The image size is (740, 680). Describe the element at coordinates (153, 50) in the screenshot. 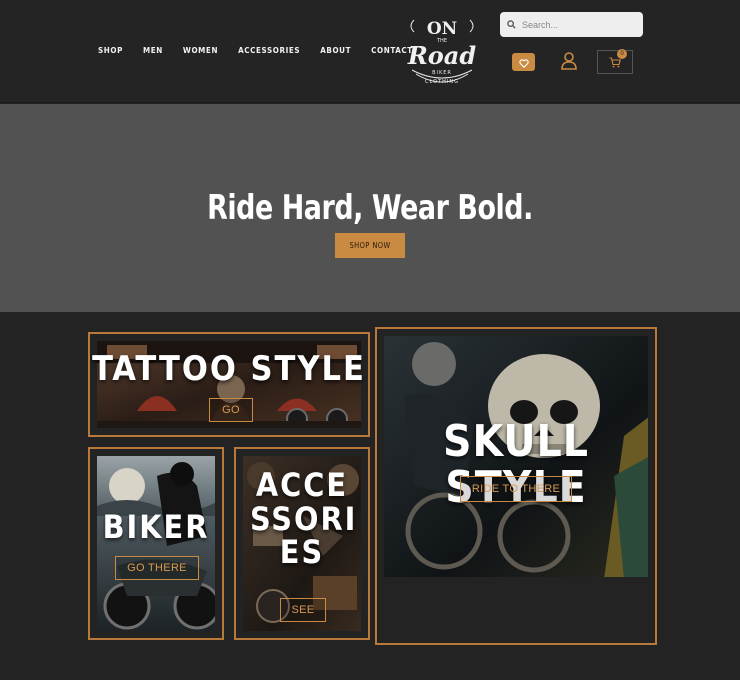

I see `nav-men: MEN` at that location.